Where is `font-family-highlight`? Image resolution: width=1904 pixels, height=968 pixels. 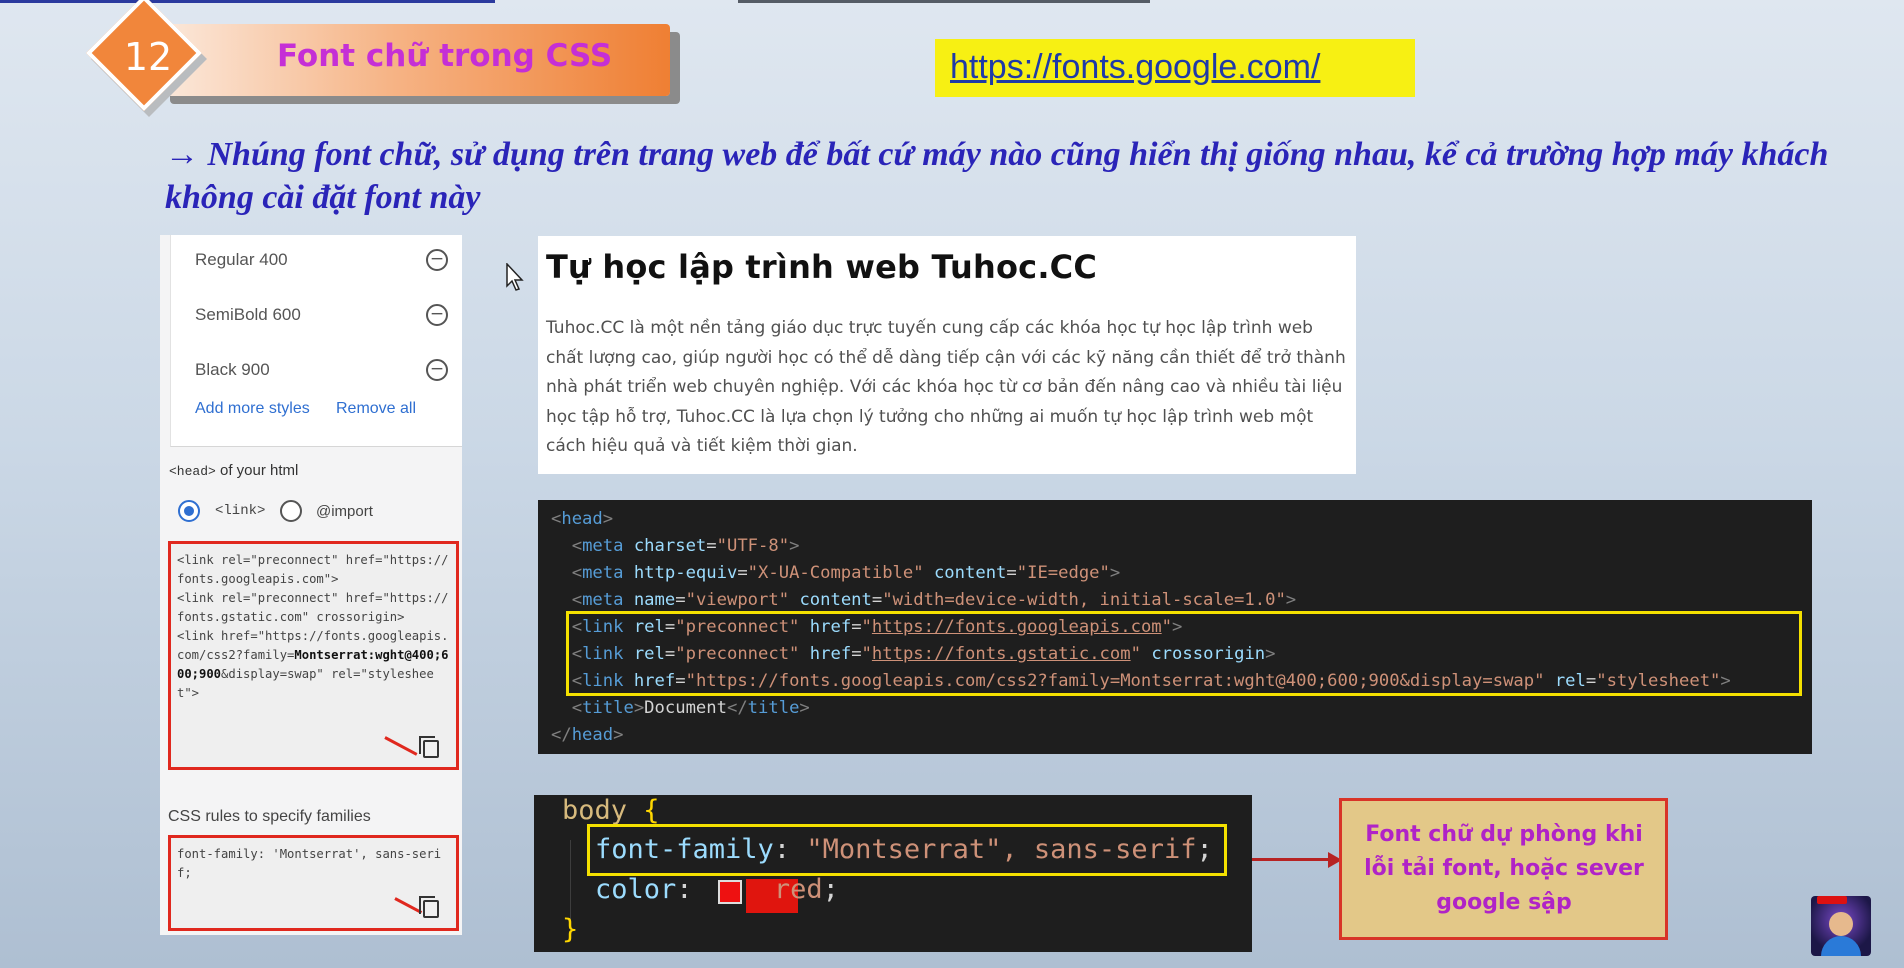 font-family-highlight is located at coordinates (907, 850).